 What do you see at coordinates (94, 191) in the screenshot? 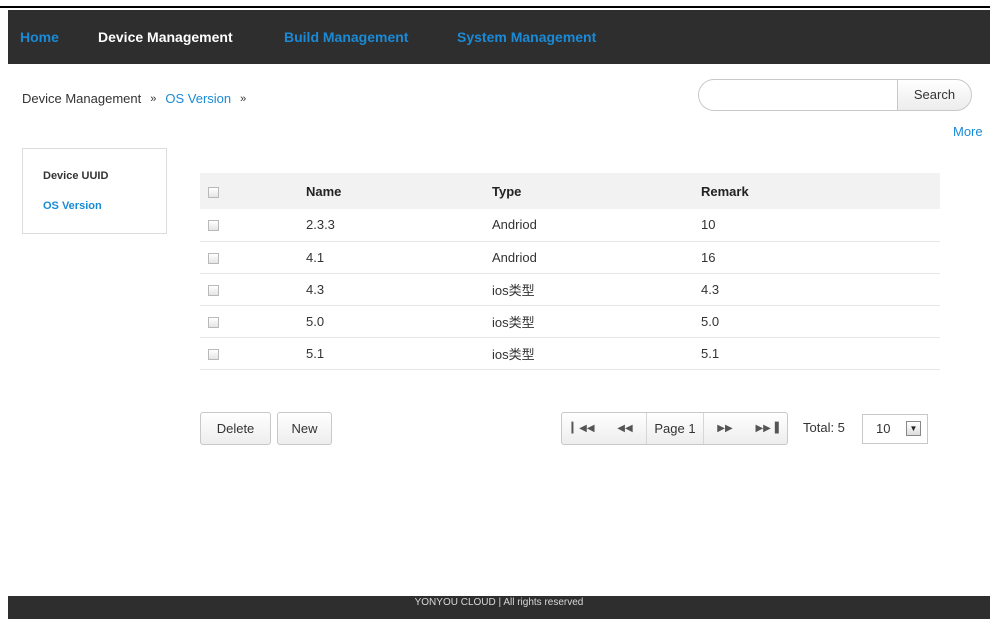
I see `side-menu: Device UUID OS Version` at bounding box center [94, 191].